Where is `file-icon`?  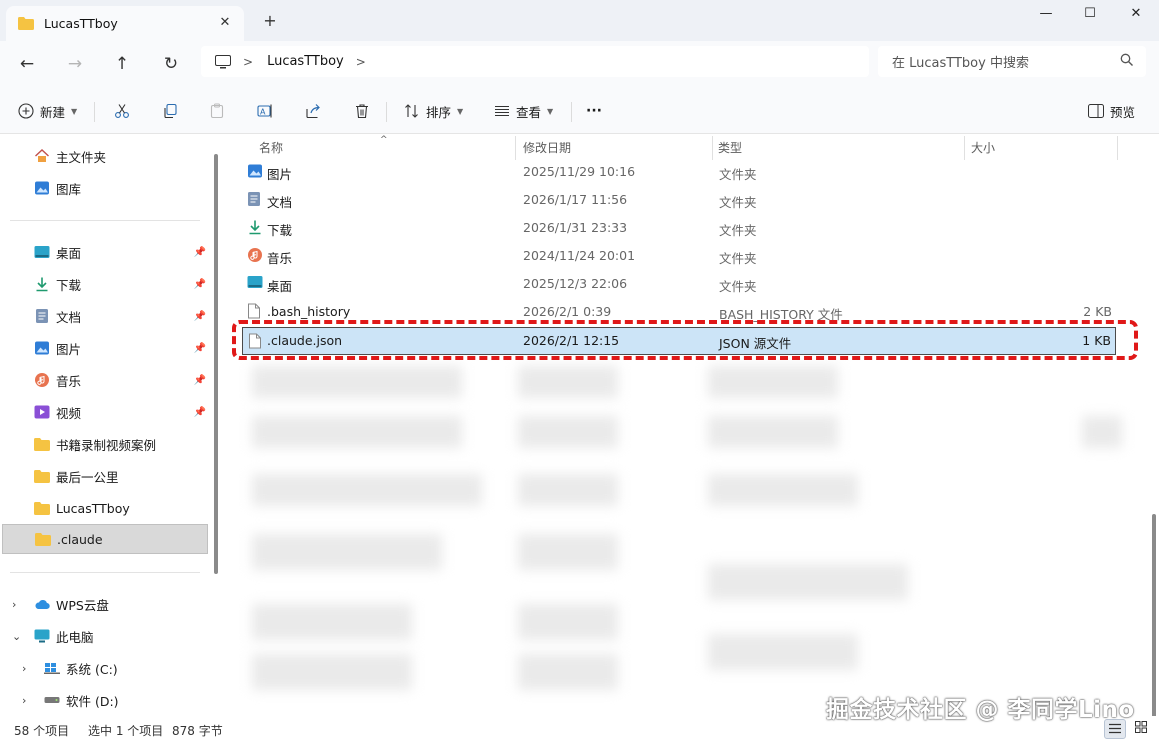
file-icon is located at coordinates (255, 311).